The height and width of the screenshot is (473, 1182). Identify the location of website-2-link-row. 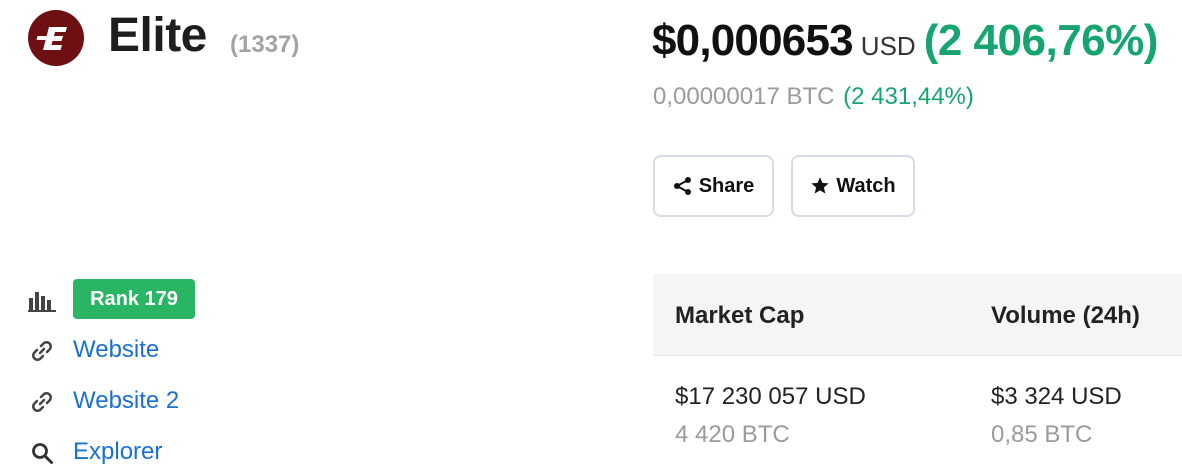
(42, 402).